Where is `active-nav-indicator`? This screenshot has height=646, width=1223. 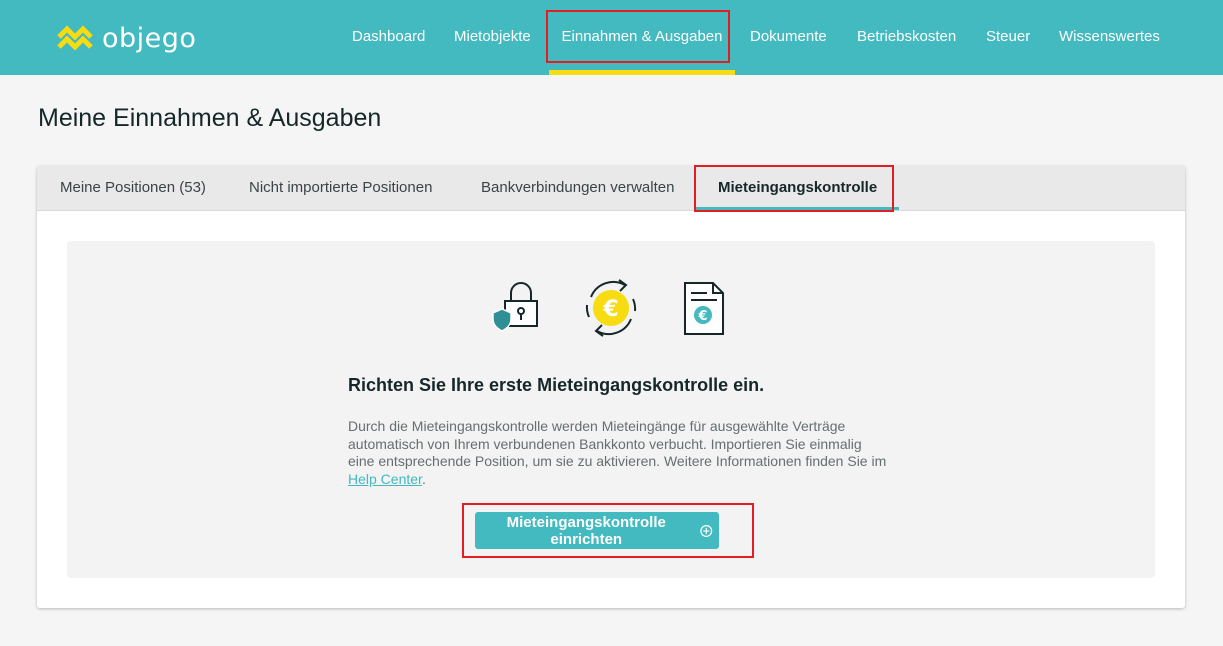
active-nav-indicator is located at coordinates (642, 72).